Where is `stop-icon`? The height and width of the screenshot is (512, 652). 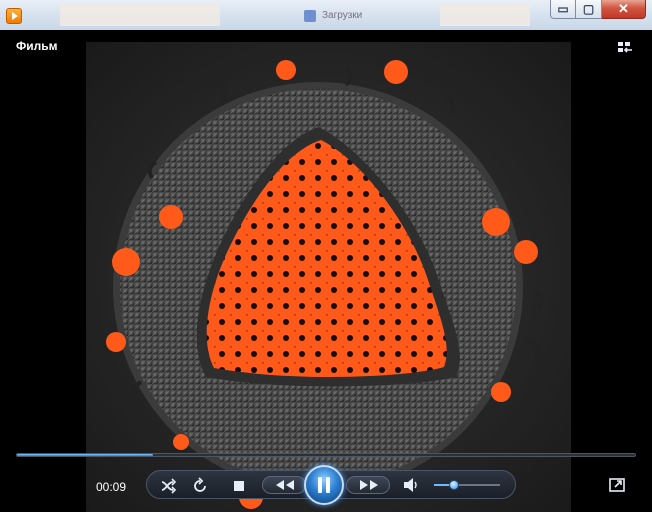 stop-icon is located at coordinates (239, 486).